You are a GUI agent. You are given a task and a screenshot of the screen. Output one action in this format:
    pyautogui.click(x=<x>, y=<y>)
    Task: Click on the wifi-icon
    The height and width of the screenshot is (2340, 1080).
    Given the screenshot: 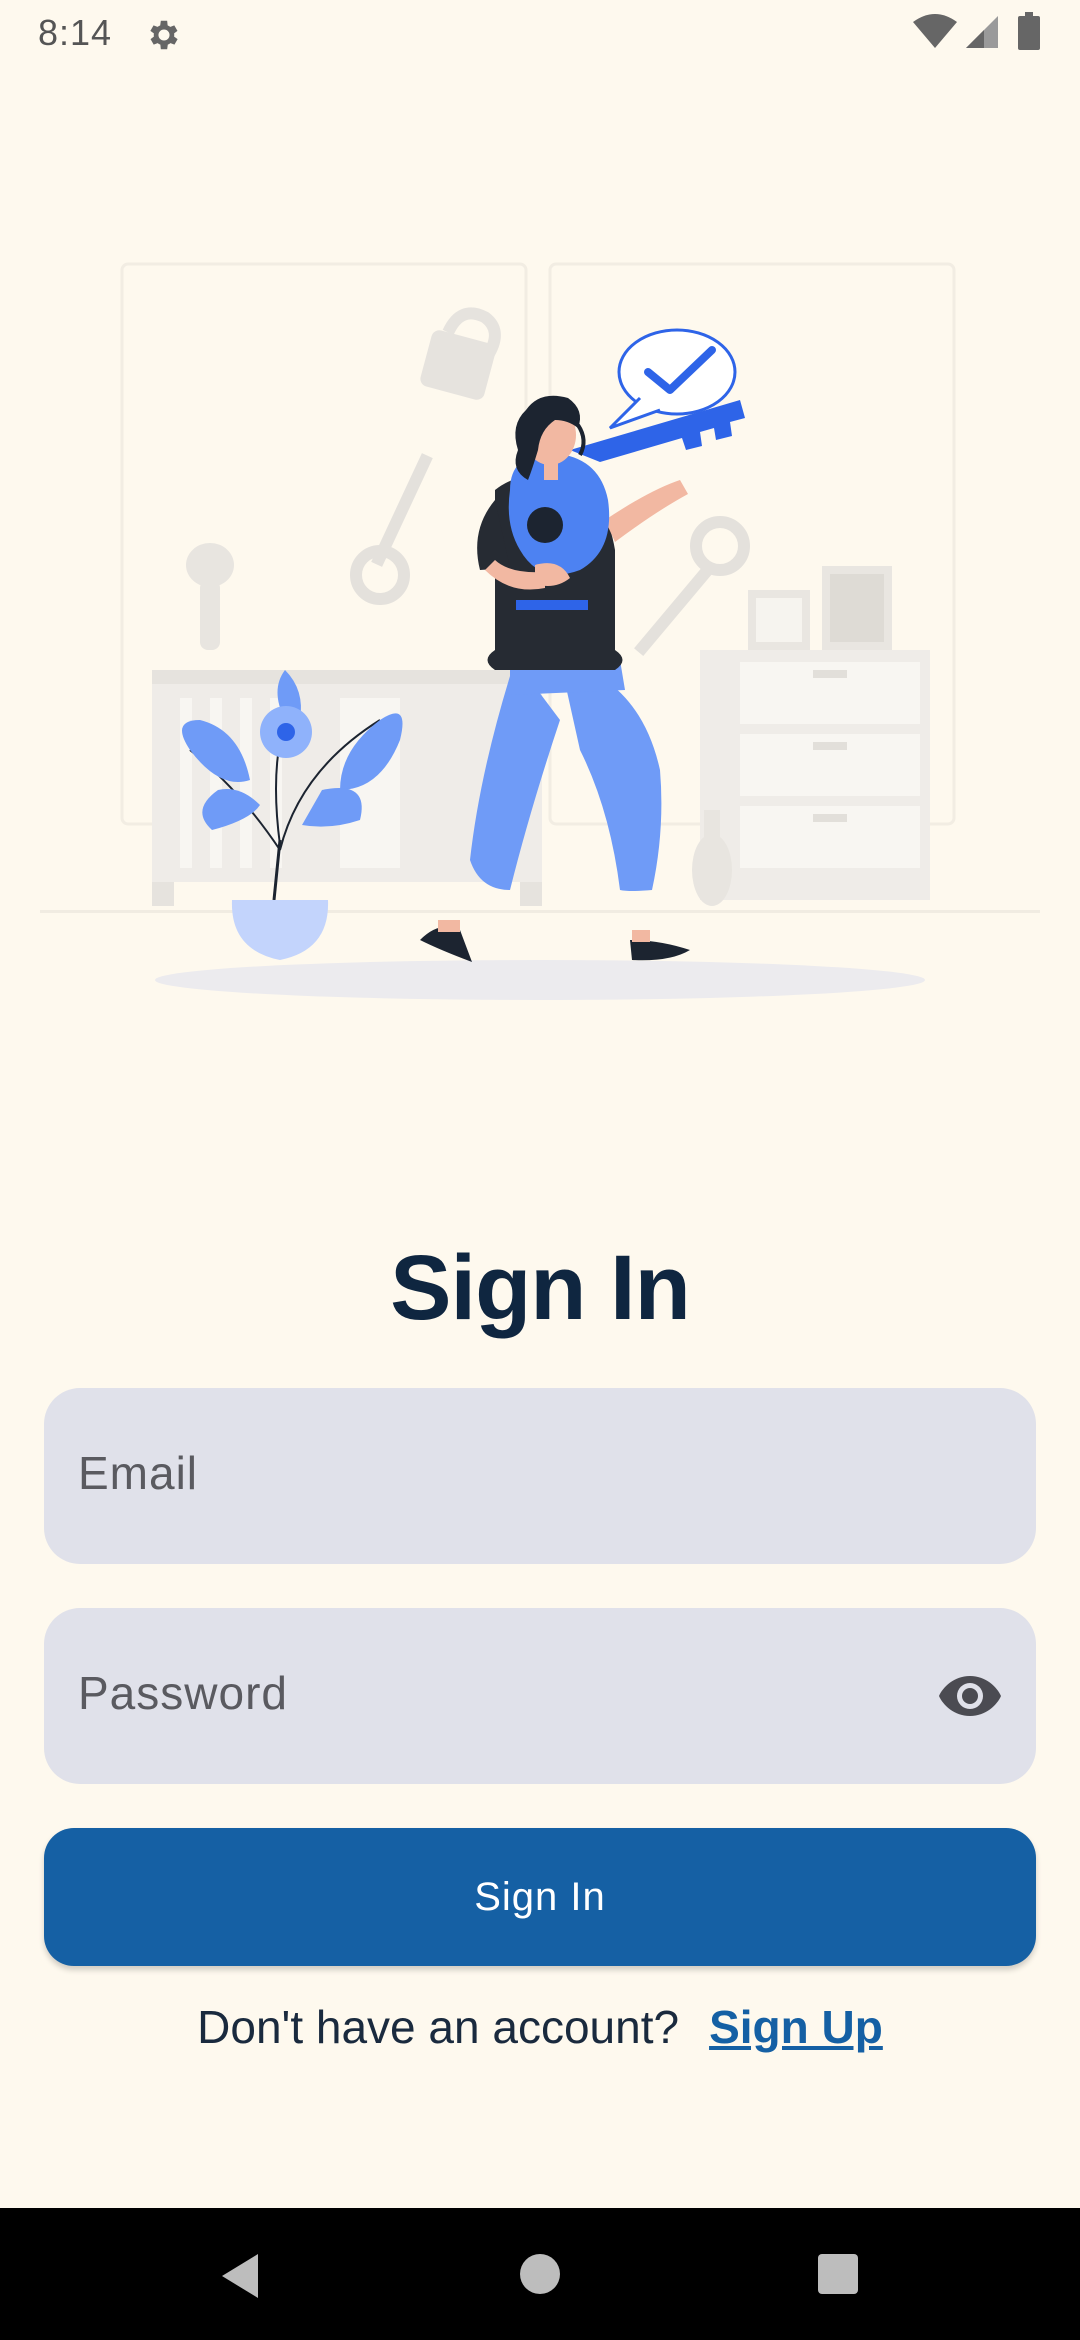 What is the action you would take?
    pyautogui.click(x=935, y=31)
    